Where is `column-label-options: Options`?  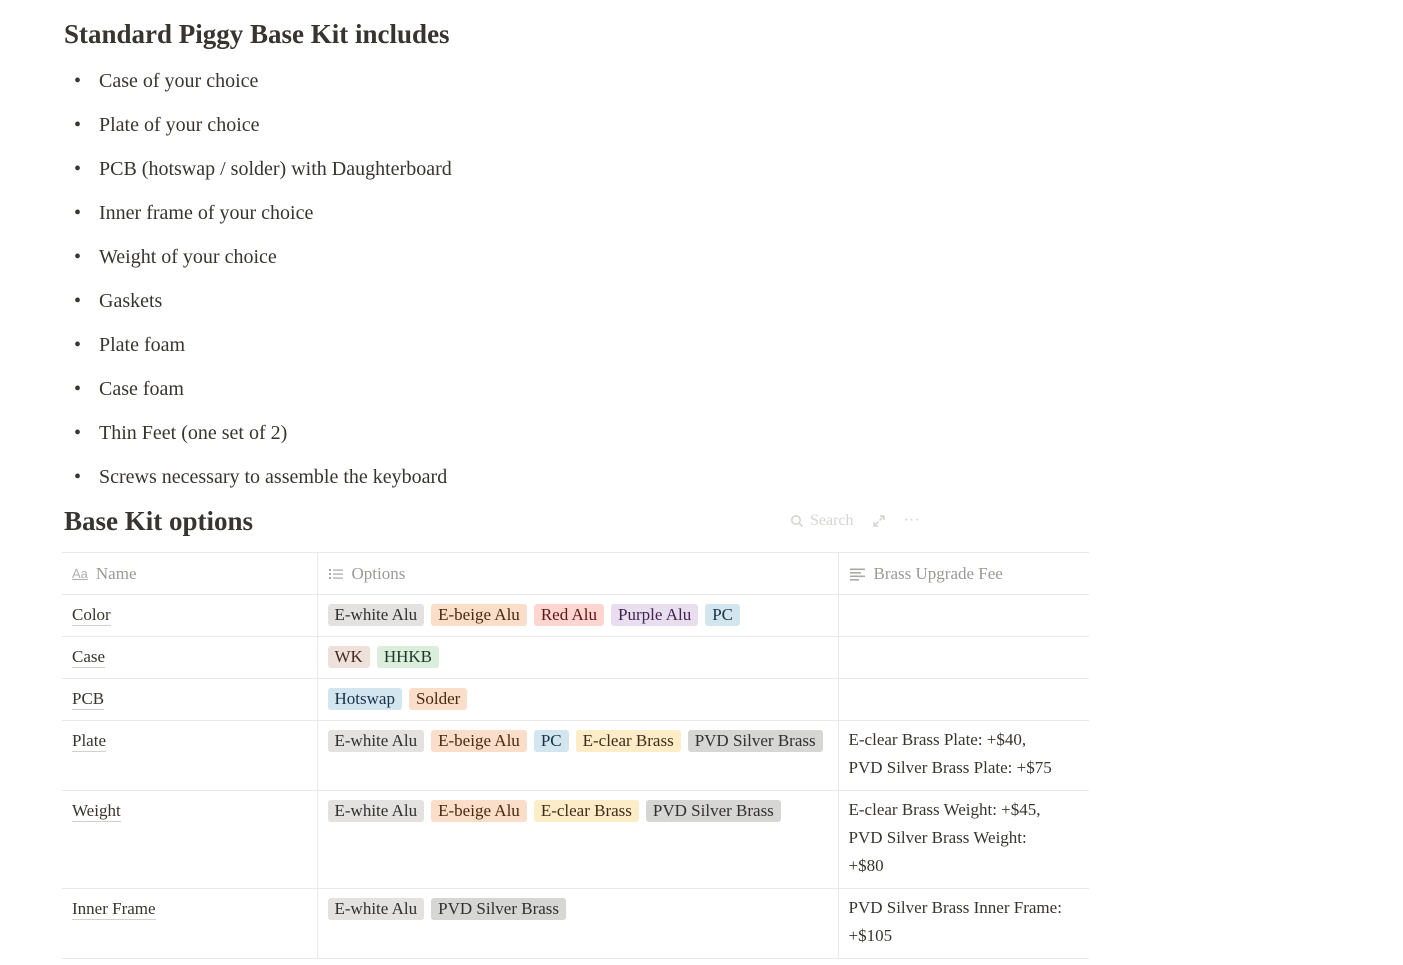
column-label-options: Options is located at coordinates (378, 573).